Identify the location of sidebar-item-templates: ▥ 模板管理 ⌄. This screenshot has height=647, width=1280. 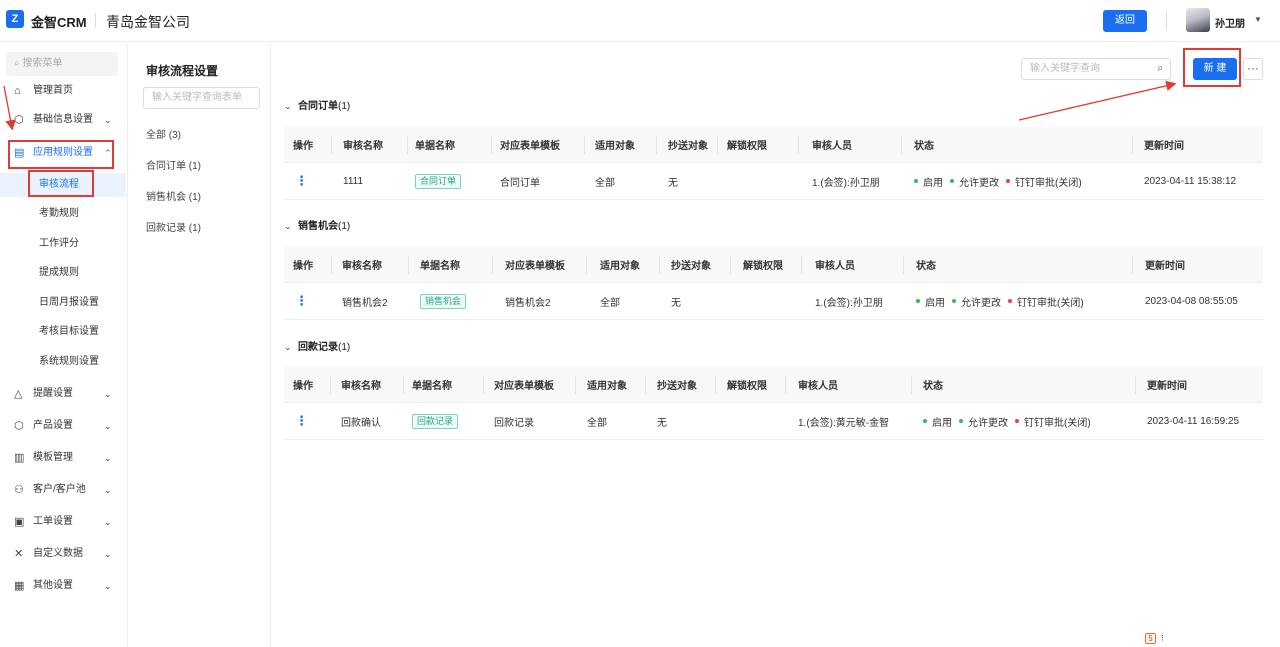
(64, 458).